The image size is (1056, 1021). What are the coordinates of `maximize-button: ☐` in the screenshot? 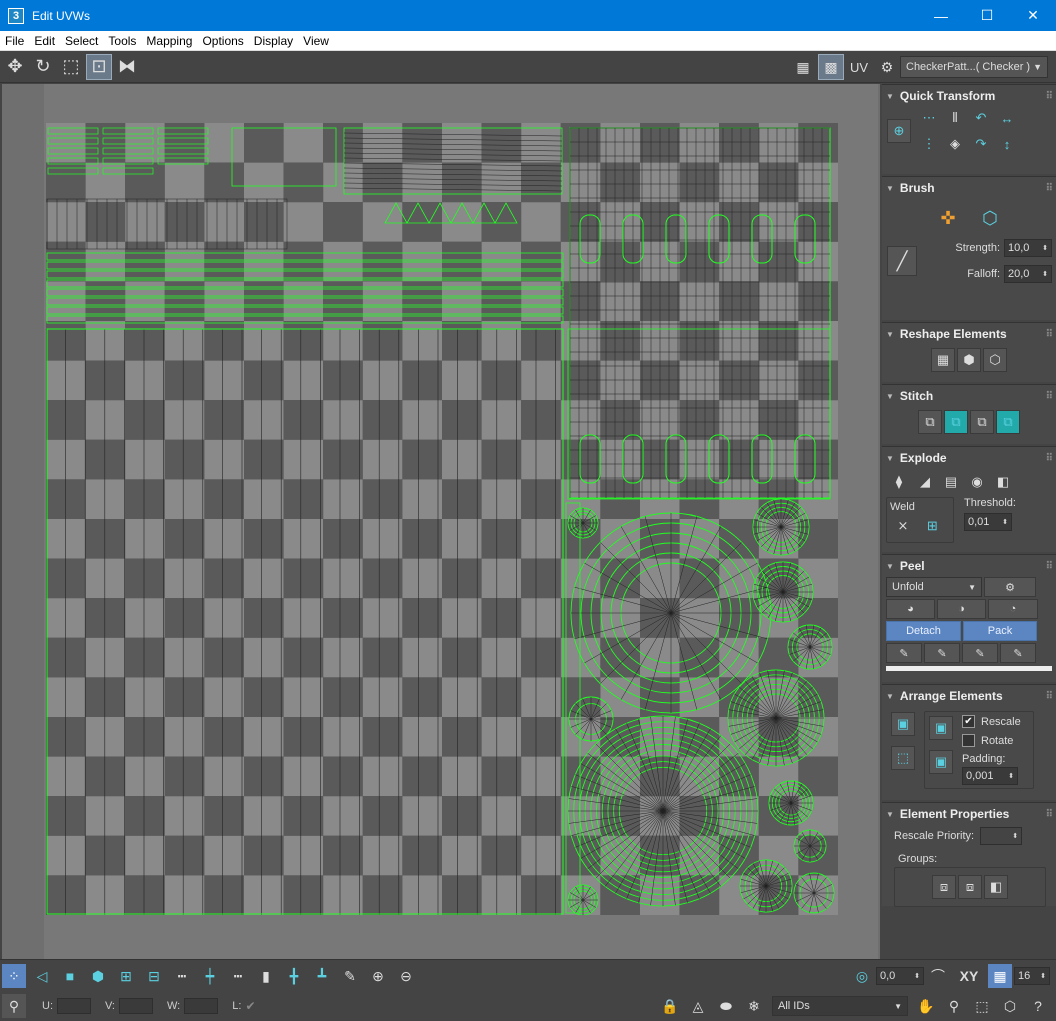 It's located at (987, 15).